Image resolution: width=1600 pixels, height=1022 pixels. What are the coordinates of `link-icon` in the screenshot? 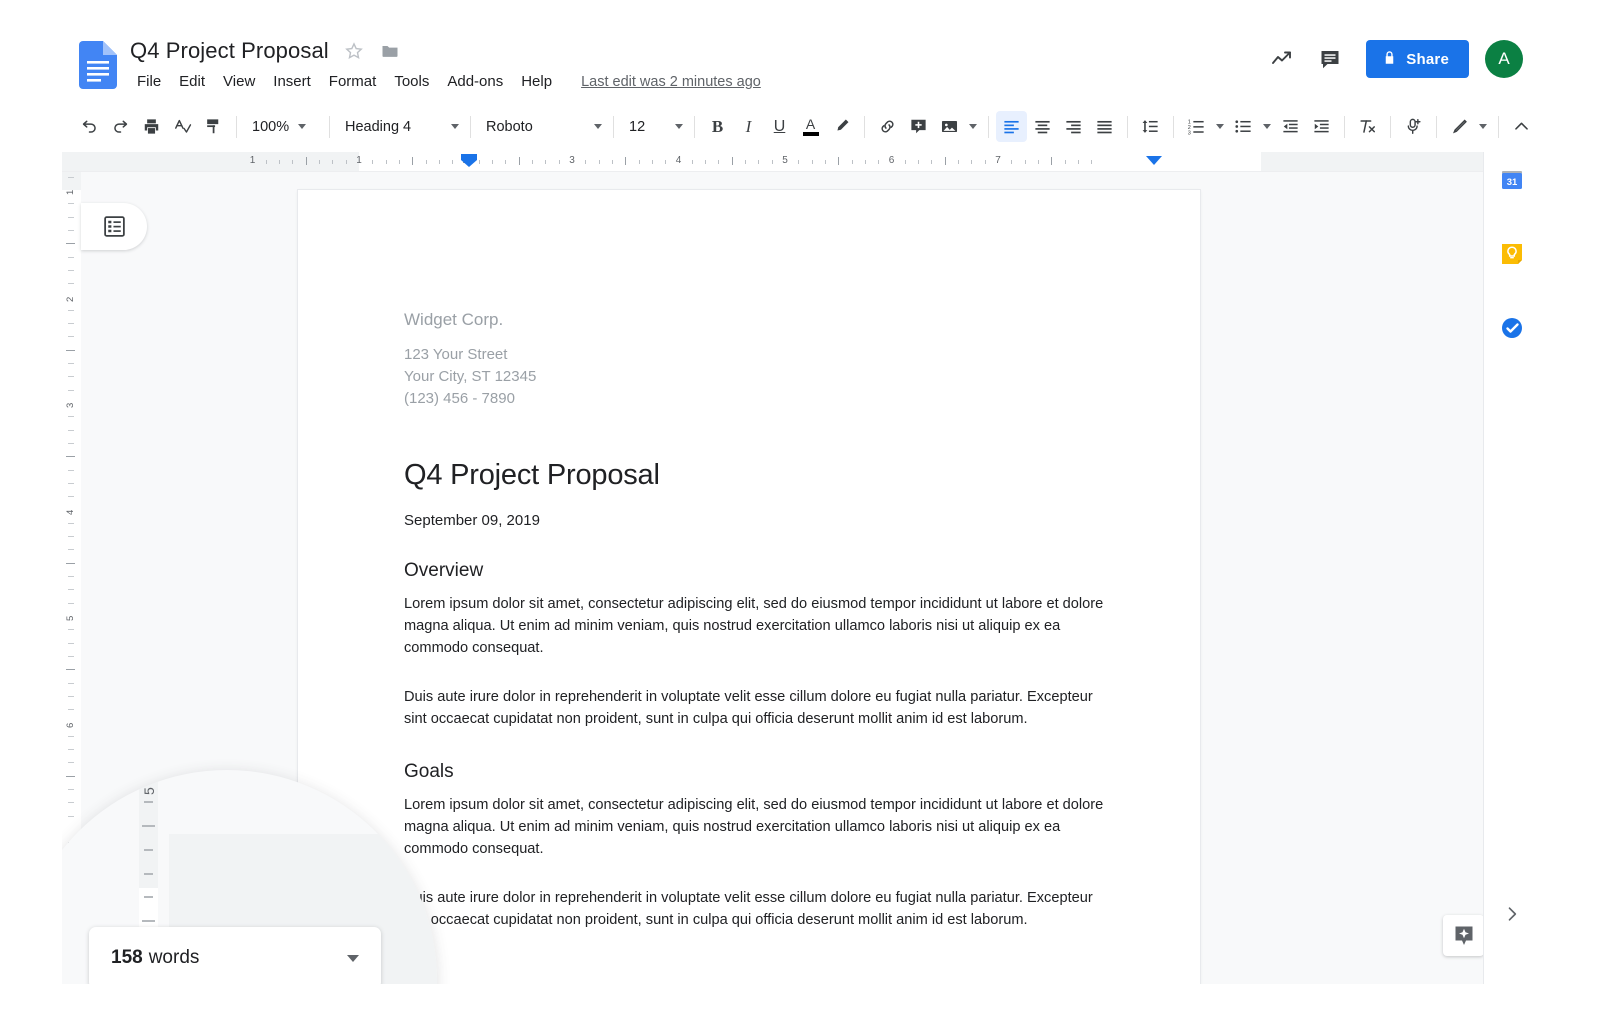 It's located at (887, 126).